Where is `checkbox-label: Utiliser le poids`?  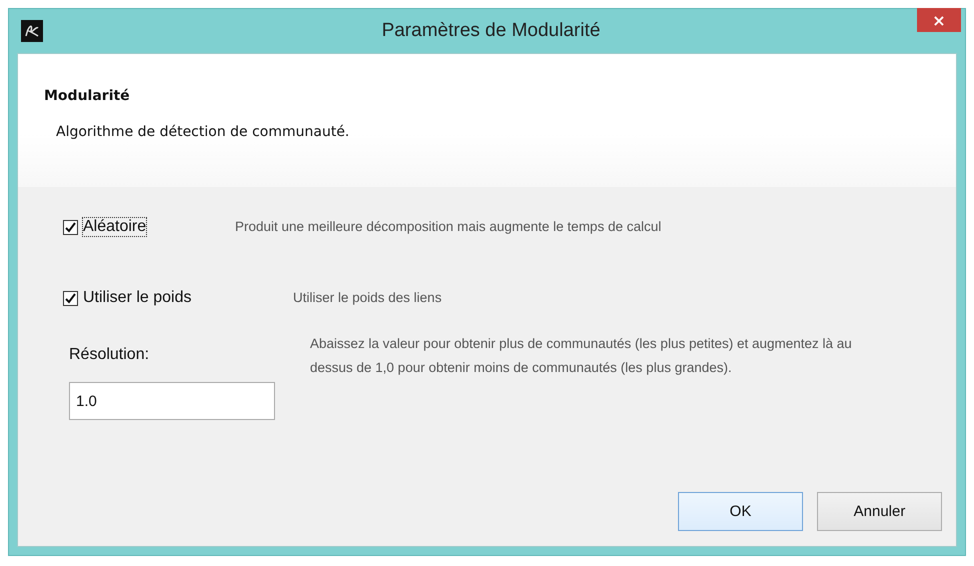 checkbox-label: Utiliser le poids is located at coordinates (137, 298).